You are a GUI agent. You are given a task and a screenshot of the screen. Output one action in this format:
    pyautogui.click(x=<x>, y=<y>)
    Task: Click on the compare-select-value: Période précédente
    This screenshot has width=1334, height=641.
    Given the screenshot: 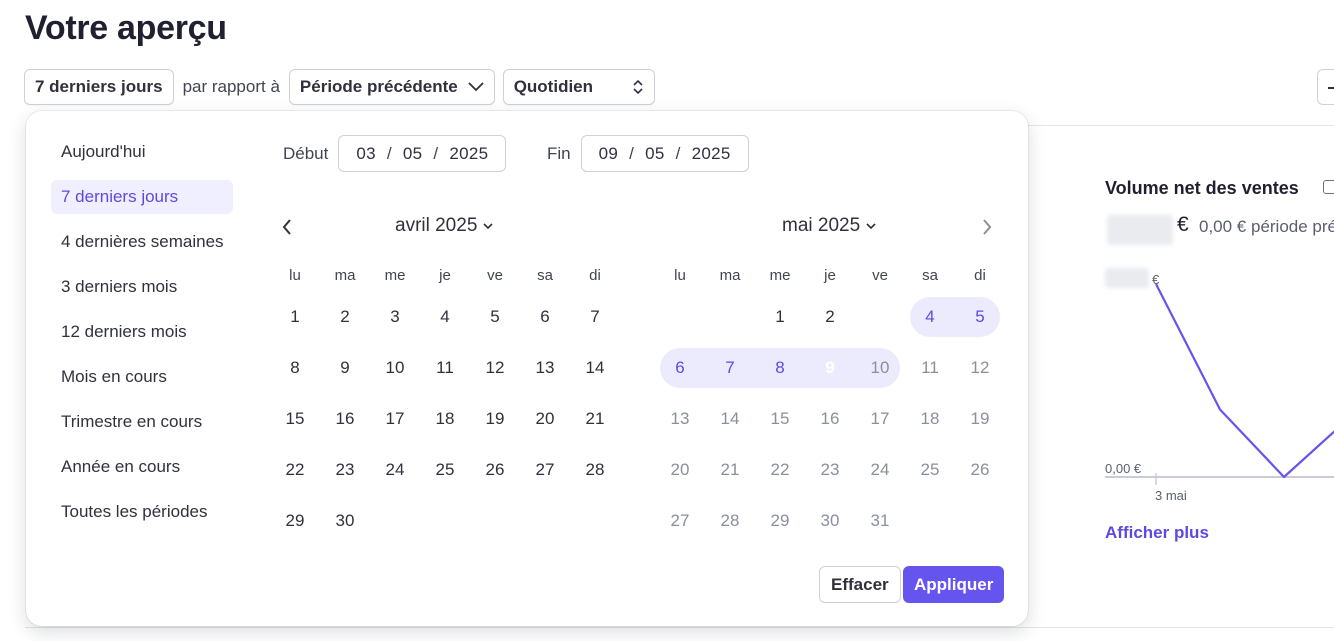 What is the action you would take?
    pyautogui.click(x=378, y=86)
    